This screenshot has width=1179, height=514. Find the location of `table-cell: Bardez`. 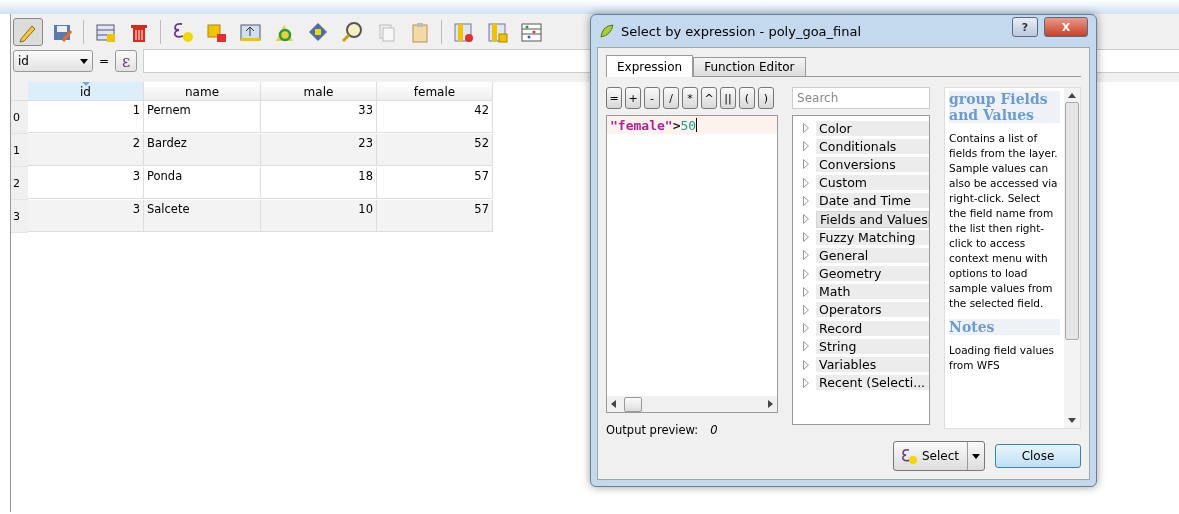

table-cell: Bardez is located at coordinates (202, 150).